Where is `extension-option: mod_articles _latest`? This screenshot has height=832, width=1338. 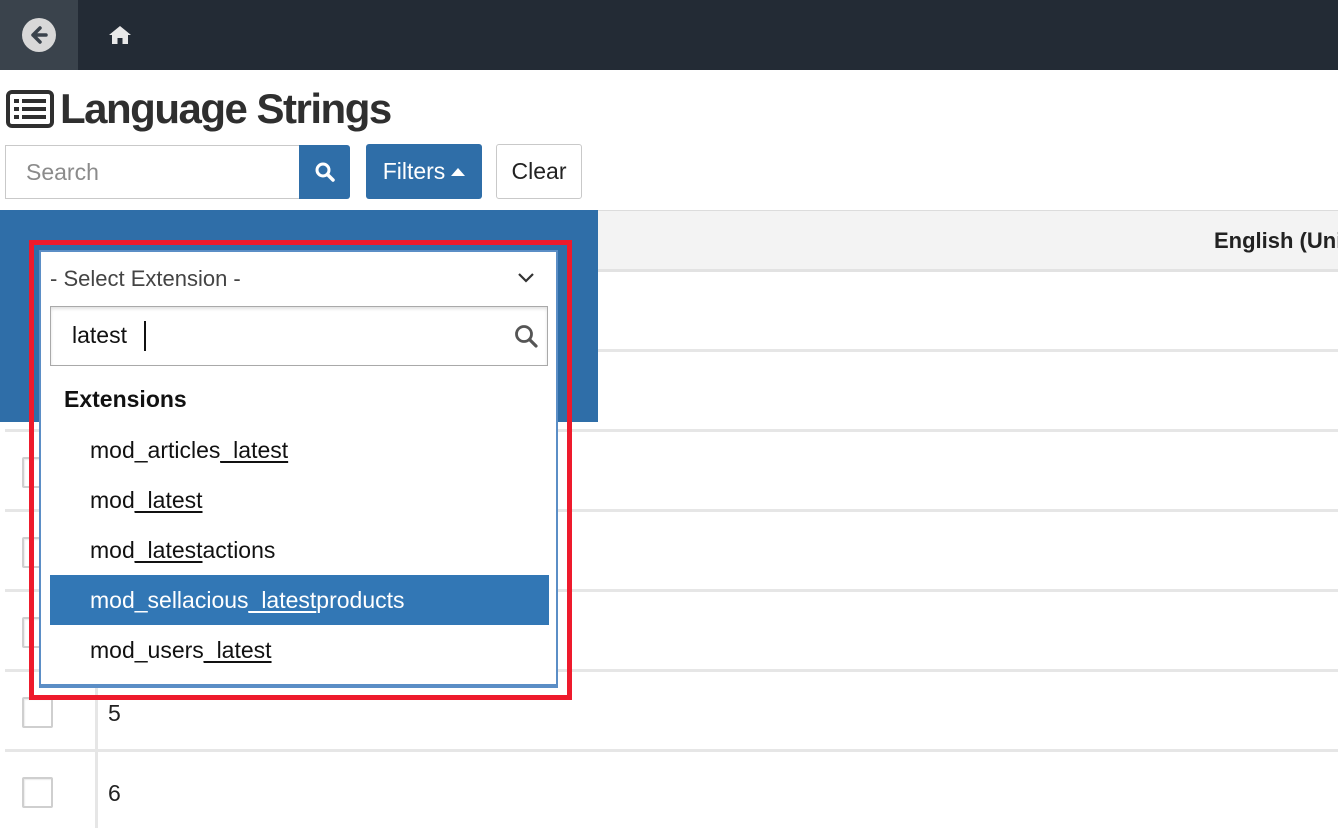 extension-option: mod_articles _latest is located at coordinates (299, 450).